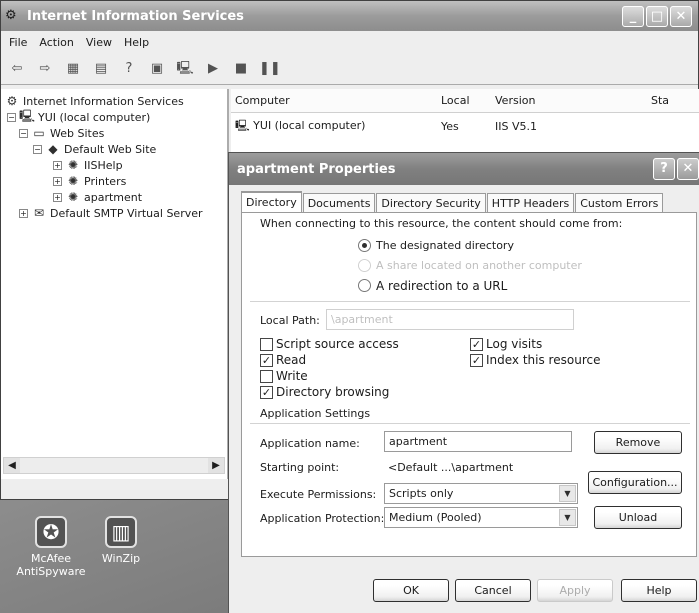 The image size is (699, 613). Describe the element at coordinates (271, 201) in the screenshot. I see `tab-directory: Directory` at that location.